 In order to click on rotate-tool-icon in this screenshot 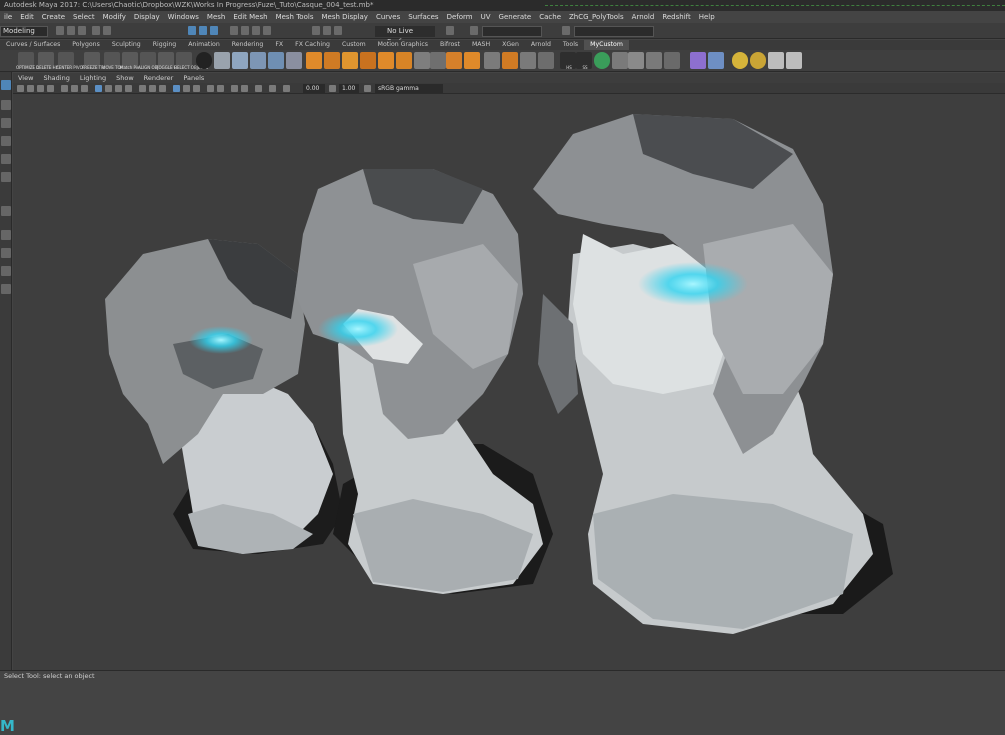, I will do `click(6, 159)`.